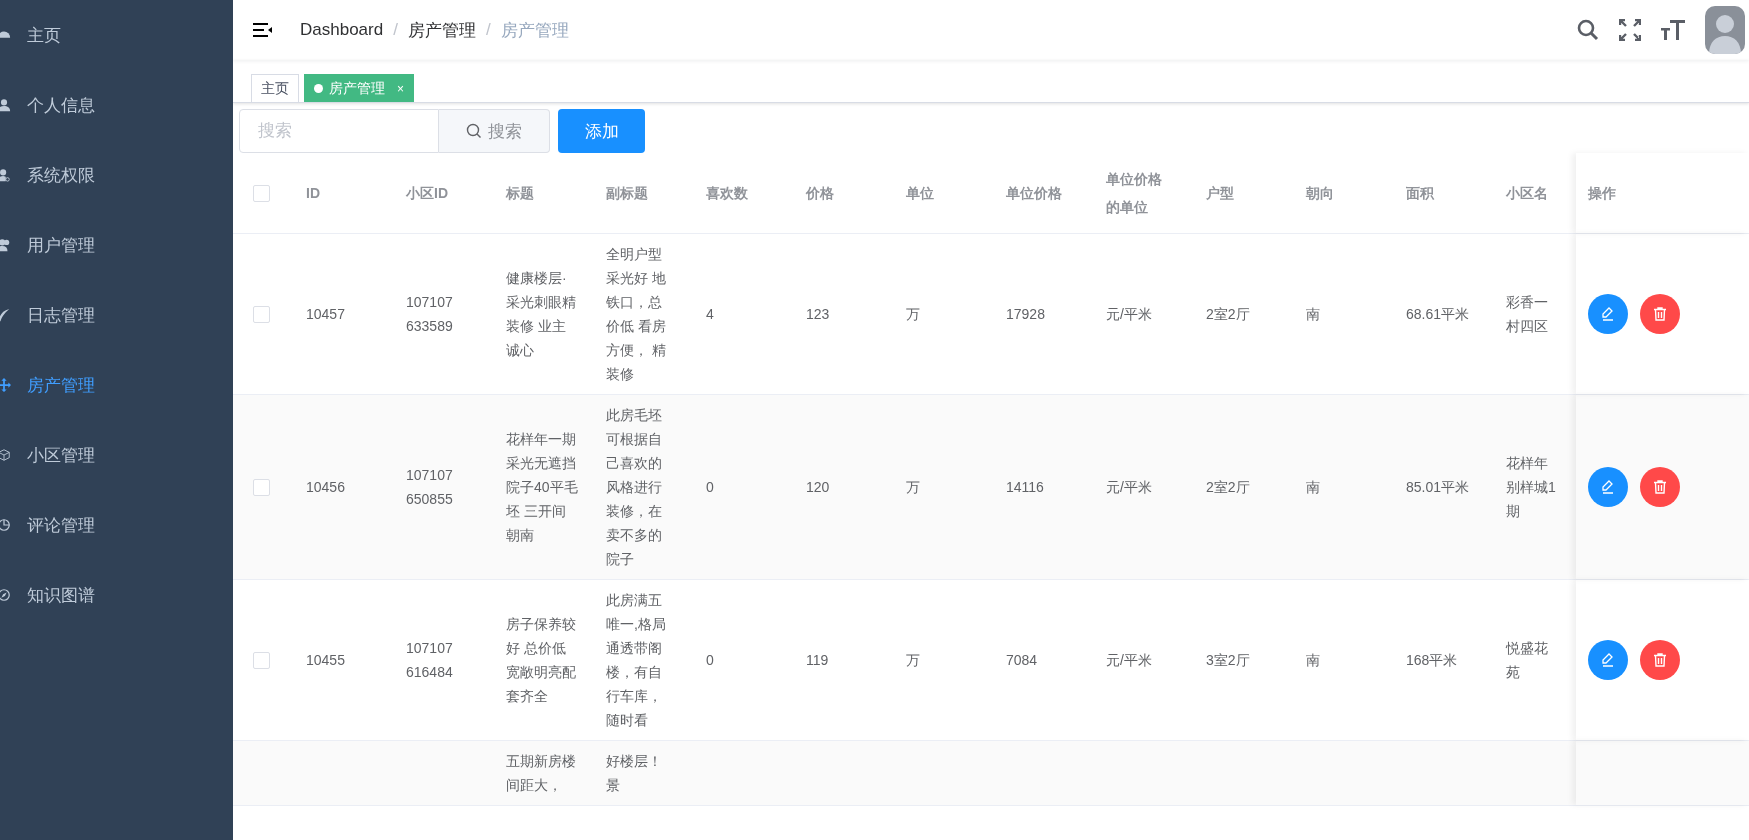 The height and width of the screenshot is (840, 1749). I want to click on table-cell: 此房毛坯可根据自己喜欢的风格进行装修，在卖不多的院子, so click(634, 487).